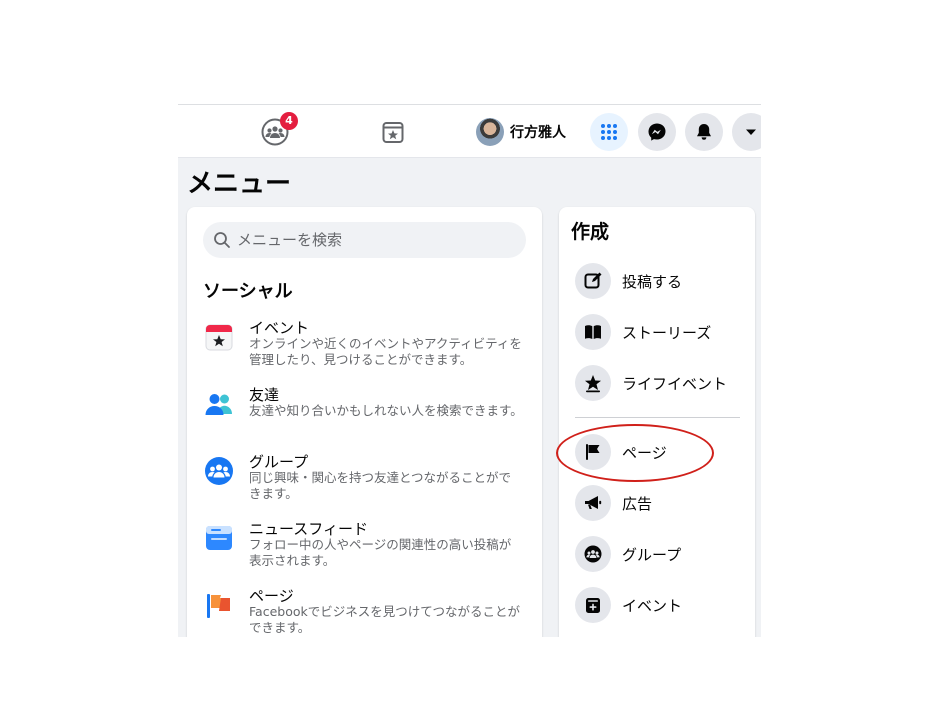 This screenshot has width=946, height=707. I want to click on account-menu-button, so click(746, 132).